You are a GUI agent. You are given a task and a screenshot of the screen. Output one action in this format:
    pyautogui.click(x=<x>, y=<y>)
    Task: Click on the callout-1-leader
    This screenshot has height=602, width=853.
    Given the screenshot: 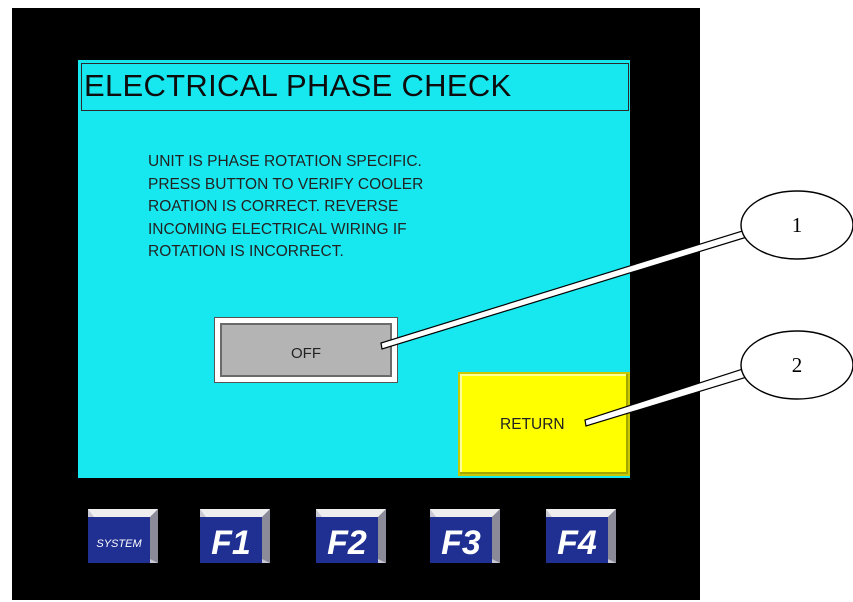 What is the action you would take?
    pyautogui.click(x=571, y=288)
    